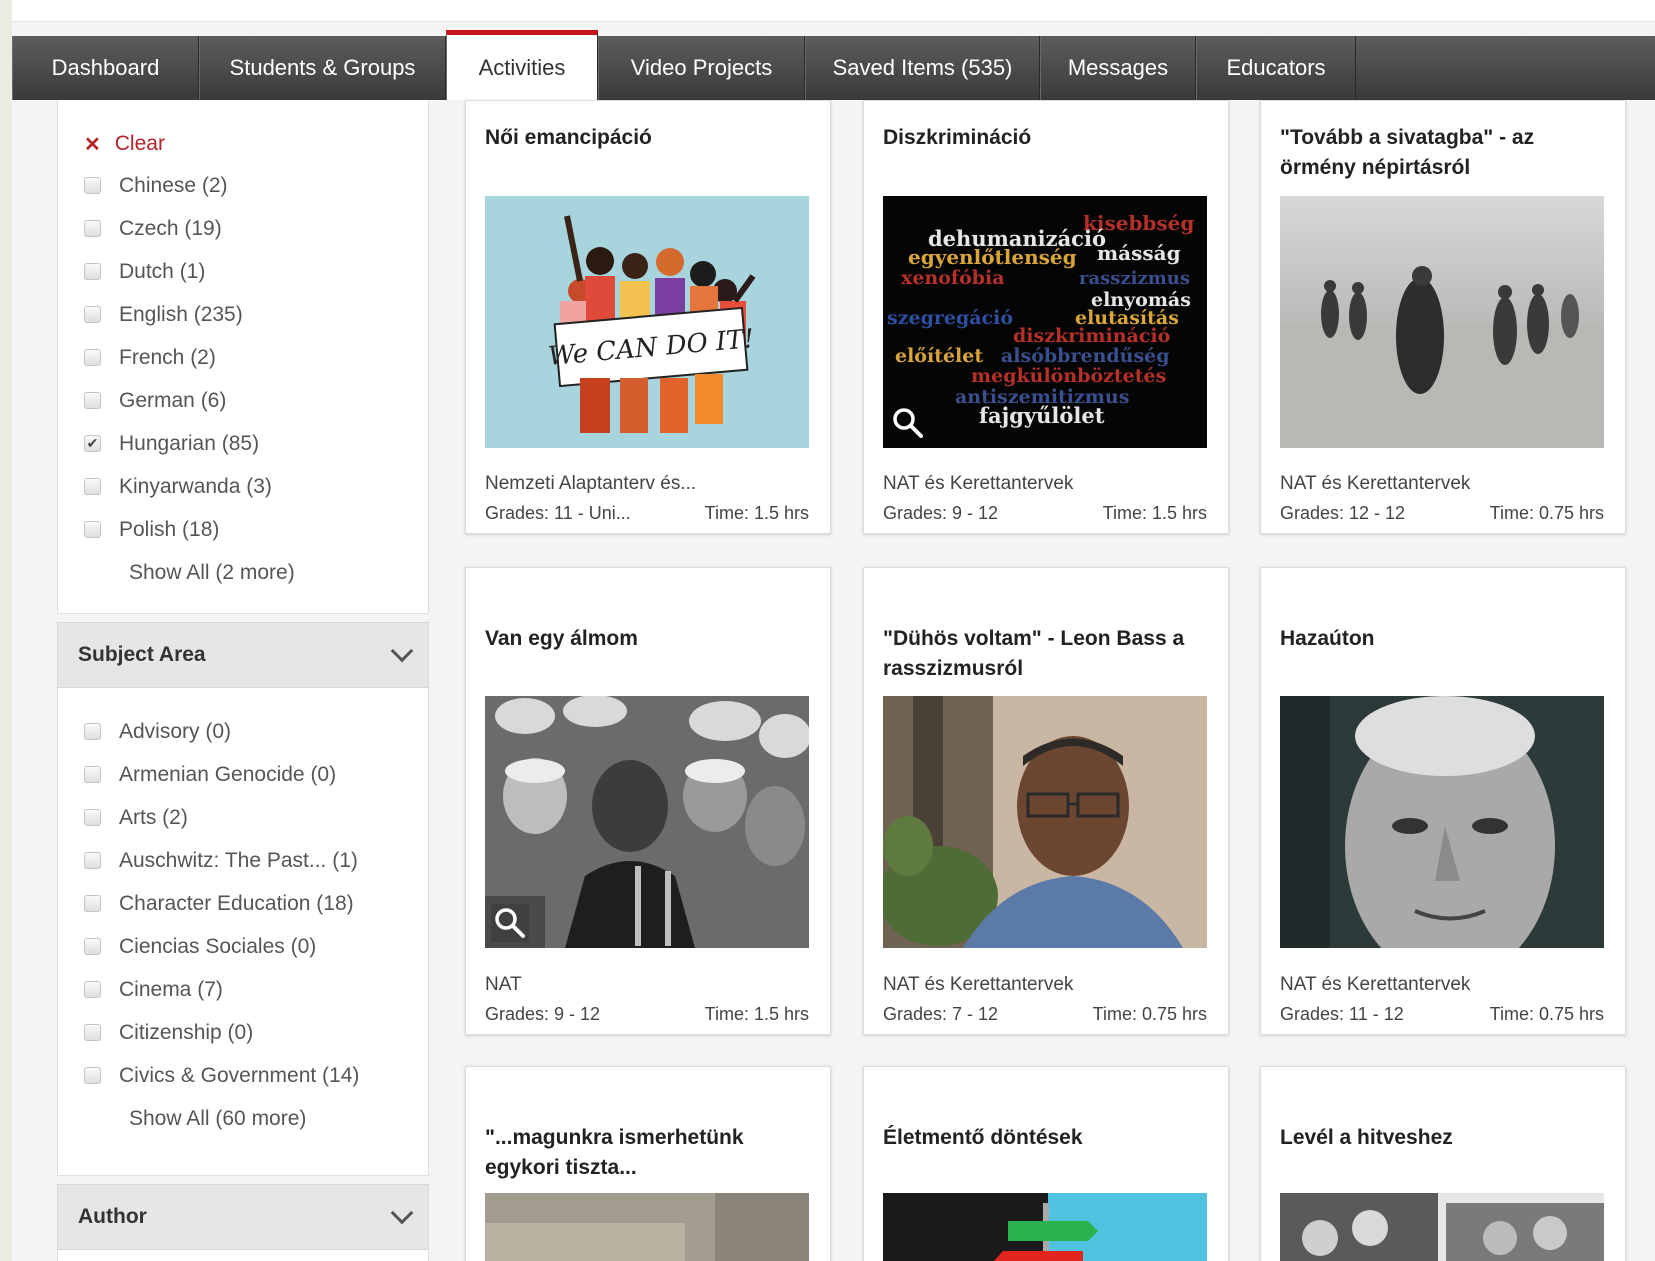 This screenshot has height=1261, width=1655. Describe the element at coordinates (1343, 513) in the screenshot. I see `card-grades: Grades: 12 - 12` at that location.